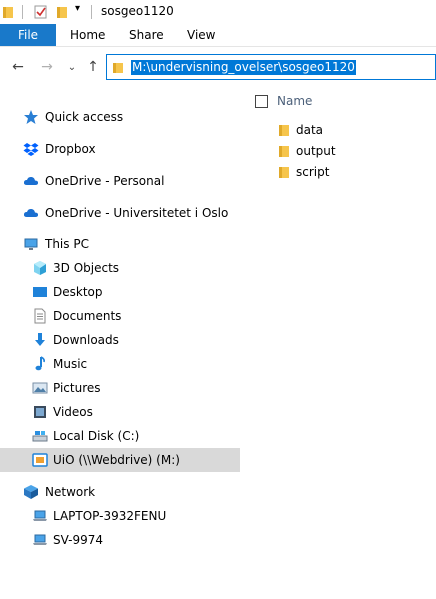  Describe the element at coordinates (40, 460) in the screenshot. I see `network-drive-icon` at that location.